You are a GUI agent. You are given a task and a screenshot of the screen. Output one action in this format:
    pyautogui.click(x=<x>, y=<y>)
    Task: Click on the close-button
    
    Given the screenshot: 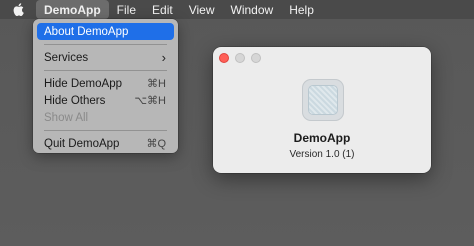 What is the action you would take?
    pyautogui.click(x=224, y=58)
    